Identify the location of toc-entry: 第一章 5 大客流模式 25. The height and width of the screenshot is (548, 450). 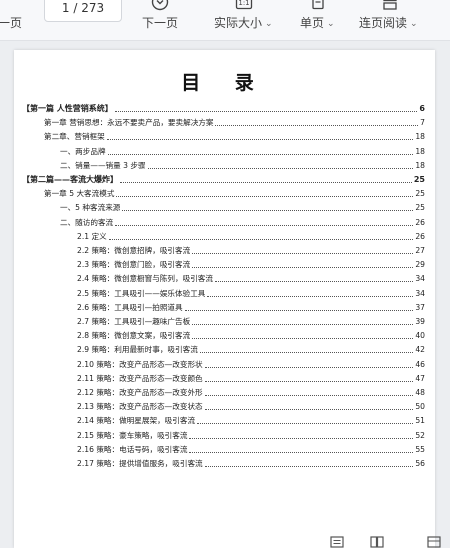
(234, 194).